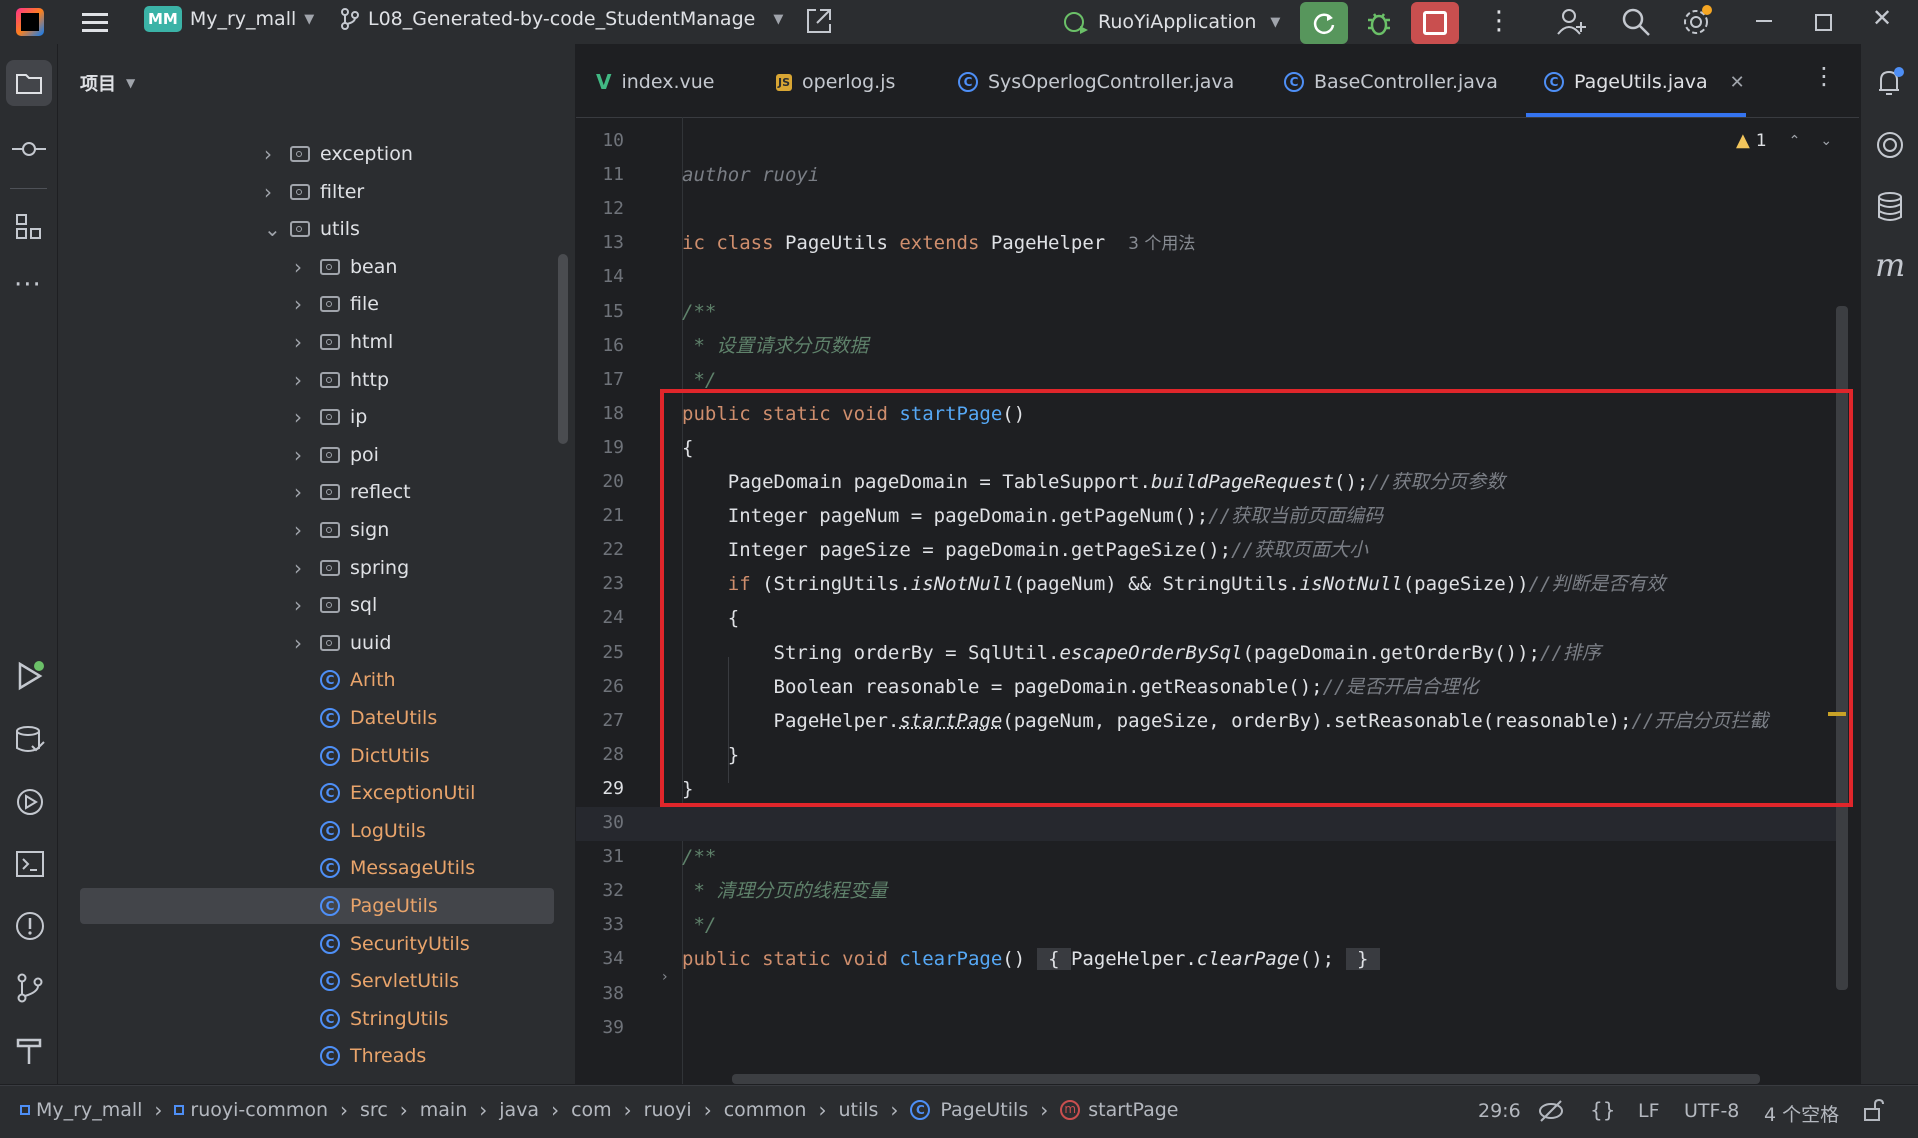 The image size is (1918, 1138). What do you see at coordinates (351, 568) in the screenshot?
I see `tree-folder-spring: › spring` at bounding box center [351, 568].